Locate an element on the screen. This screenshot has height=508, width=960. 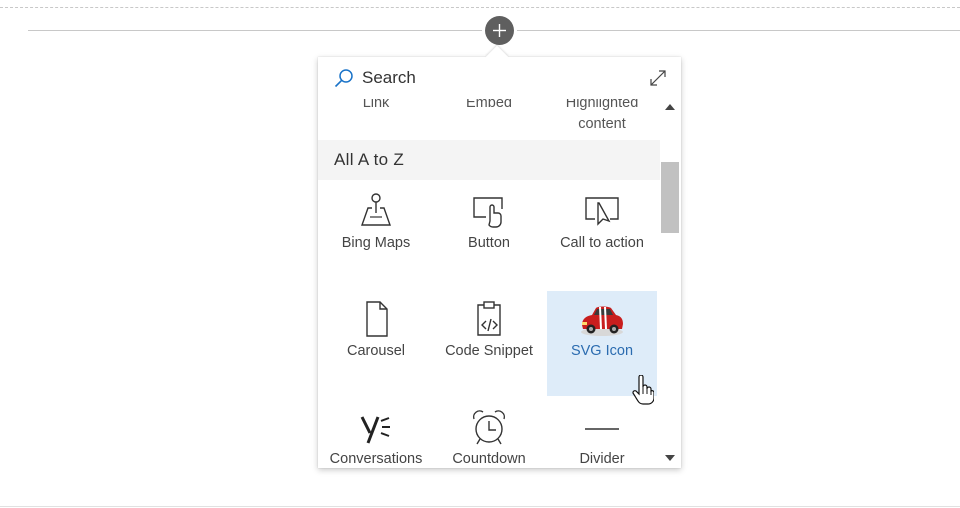
scroll-up-arrow-icon is located at coordinates (670, 107).